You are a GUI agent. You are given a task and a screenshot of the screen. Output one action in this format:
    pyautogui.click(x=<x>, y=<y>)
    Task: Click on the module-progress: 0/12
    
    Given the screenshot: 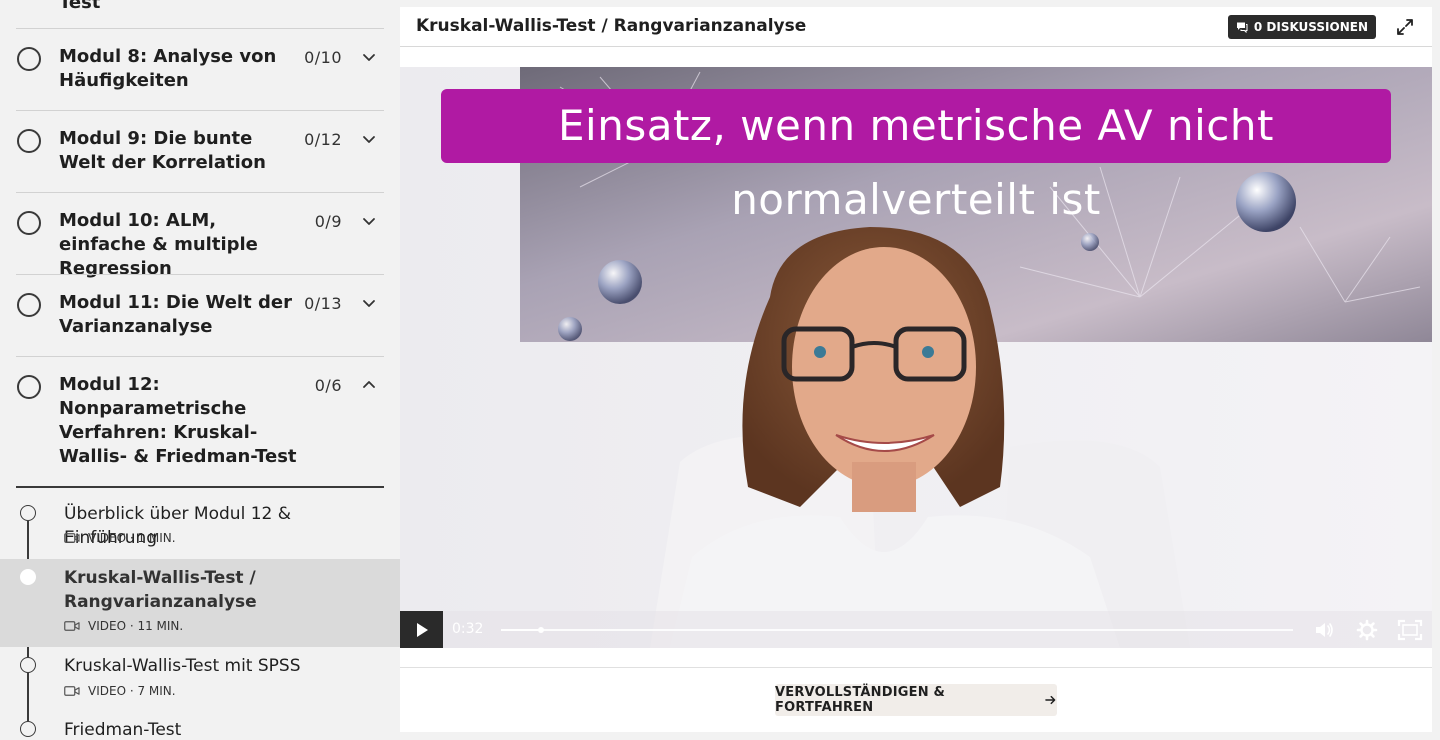 What is the action you would take?
    pyautogui.click(x=323, y=139)
    